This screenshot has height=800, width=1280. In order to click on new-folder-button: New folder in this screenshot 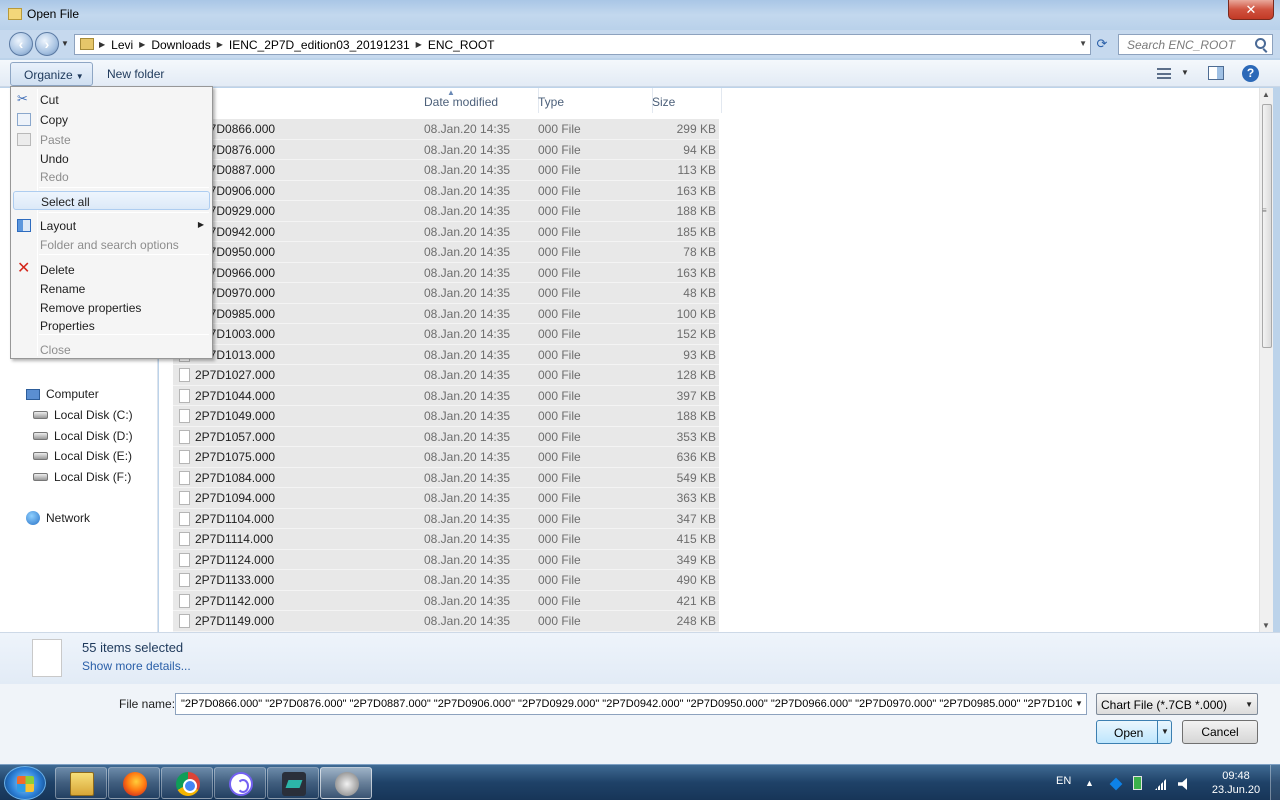, I will do `click(135, 74)`.